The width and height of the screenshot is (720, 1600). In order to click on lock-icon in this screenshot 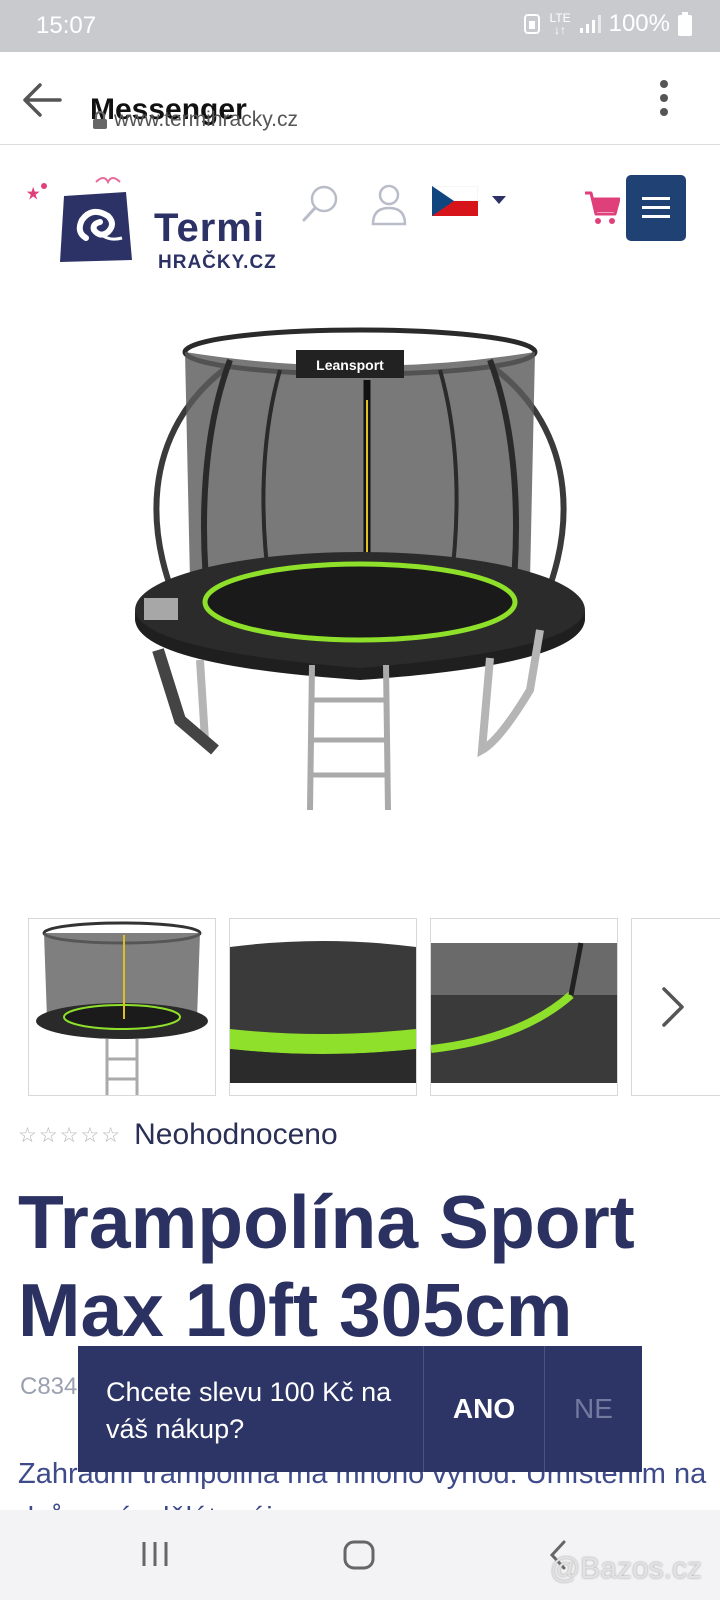, I will do `click(100, 119)`.